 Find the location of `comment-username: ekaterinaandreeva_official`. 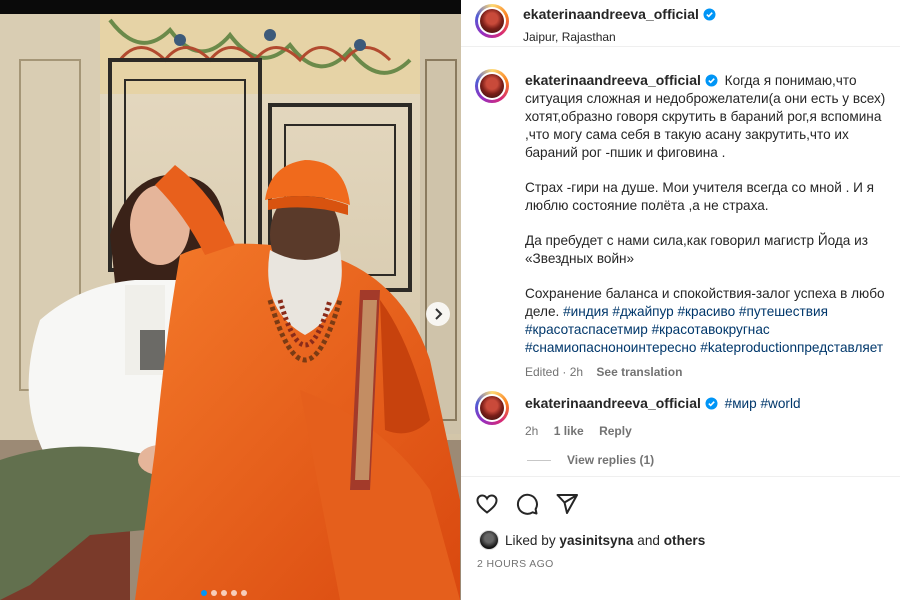

comment-username: ekaterinaandreeva_official is located at coordinates (613, 403).